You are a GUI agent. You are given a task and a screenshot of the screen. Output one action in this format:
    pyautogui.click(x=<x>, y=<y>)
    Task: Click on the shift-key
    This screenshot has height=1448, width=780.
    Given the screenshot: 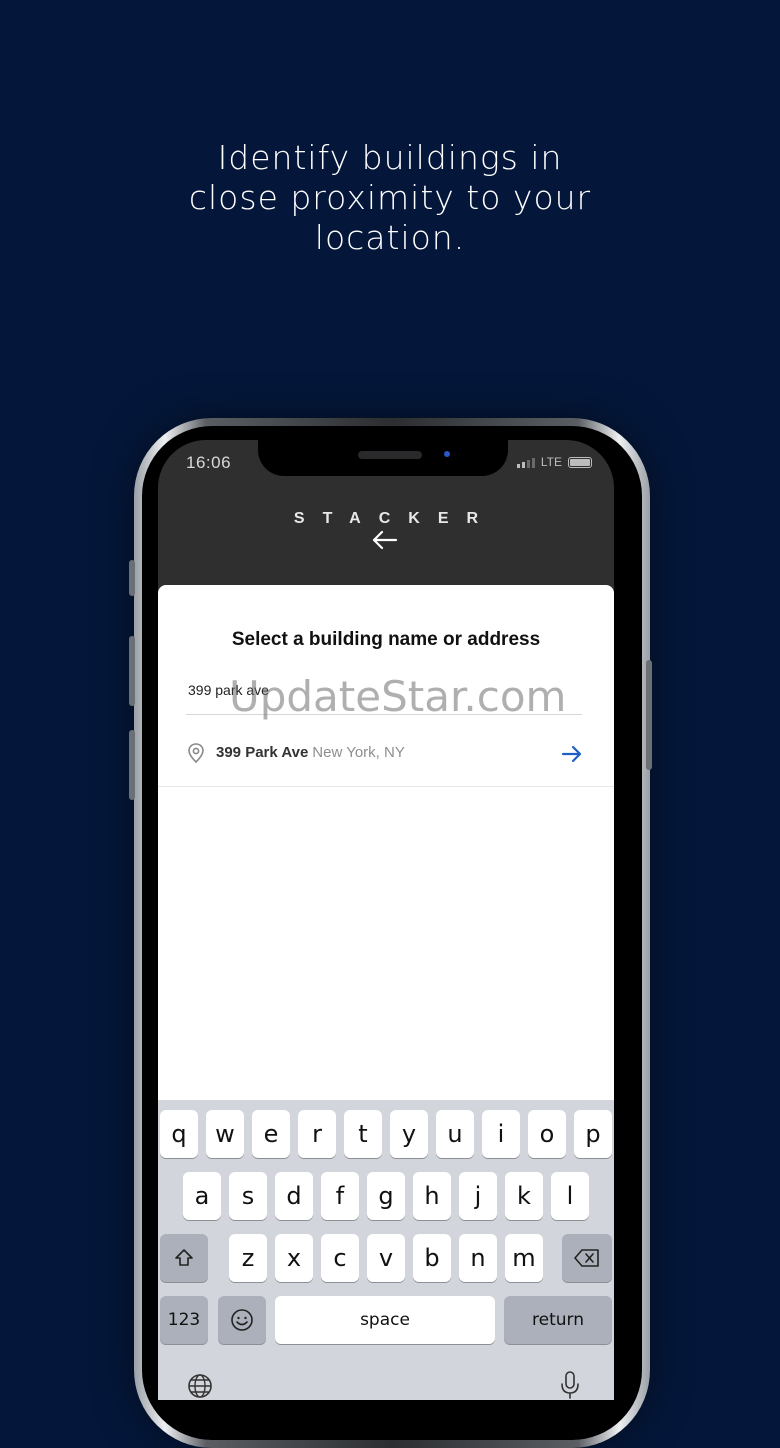 What is the action you would take?
    pyautogui.click(x=184, y=1258)
    